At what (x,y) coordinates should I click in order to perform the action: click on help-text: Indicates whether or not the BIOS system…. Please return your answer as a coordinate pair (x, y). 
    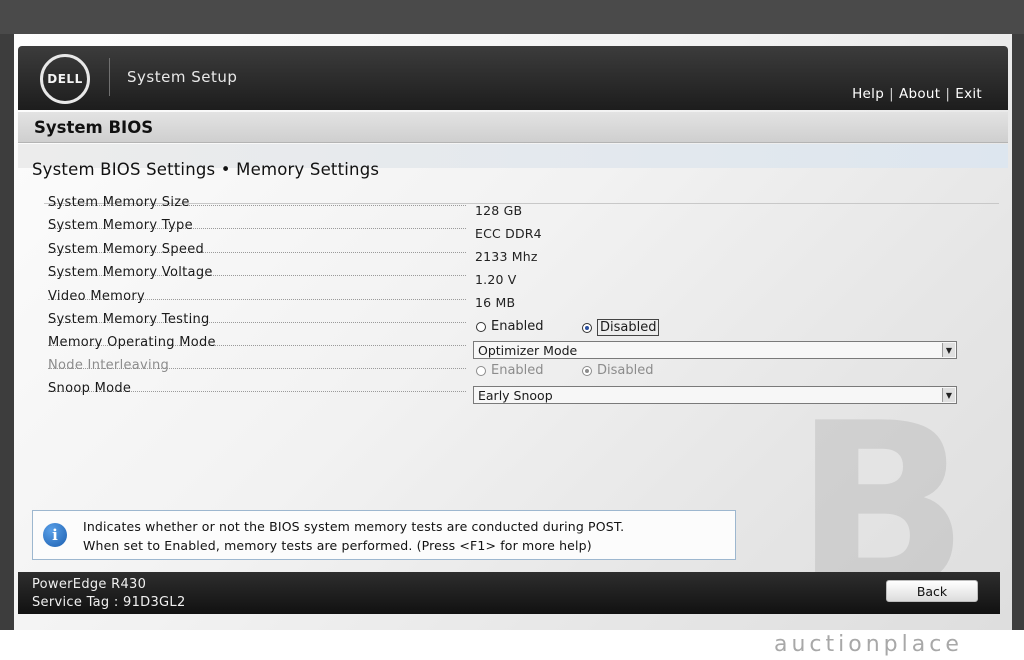
    Looking at the image, I should click on (353, 536).